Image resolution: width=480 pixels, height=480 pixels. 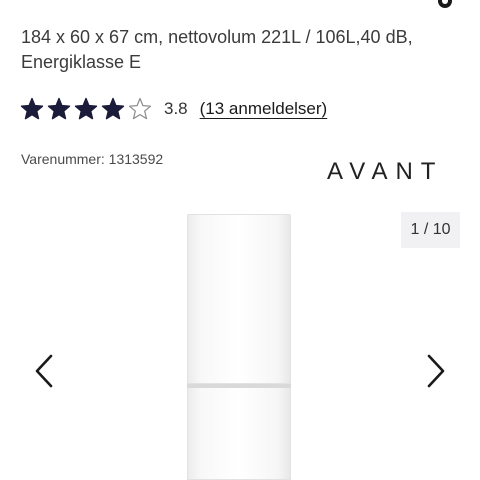 I want to click on fridge-door-top, so click(x=239, y=299).